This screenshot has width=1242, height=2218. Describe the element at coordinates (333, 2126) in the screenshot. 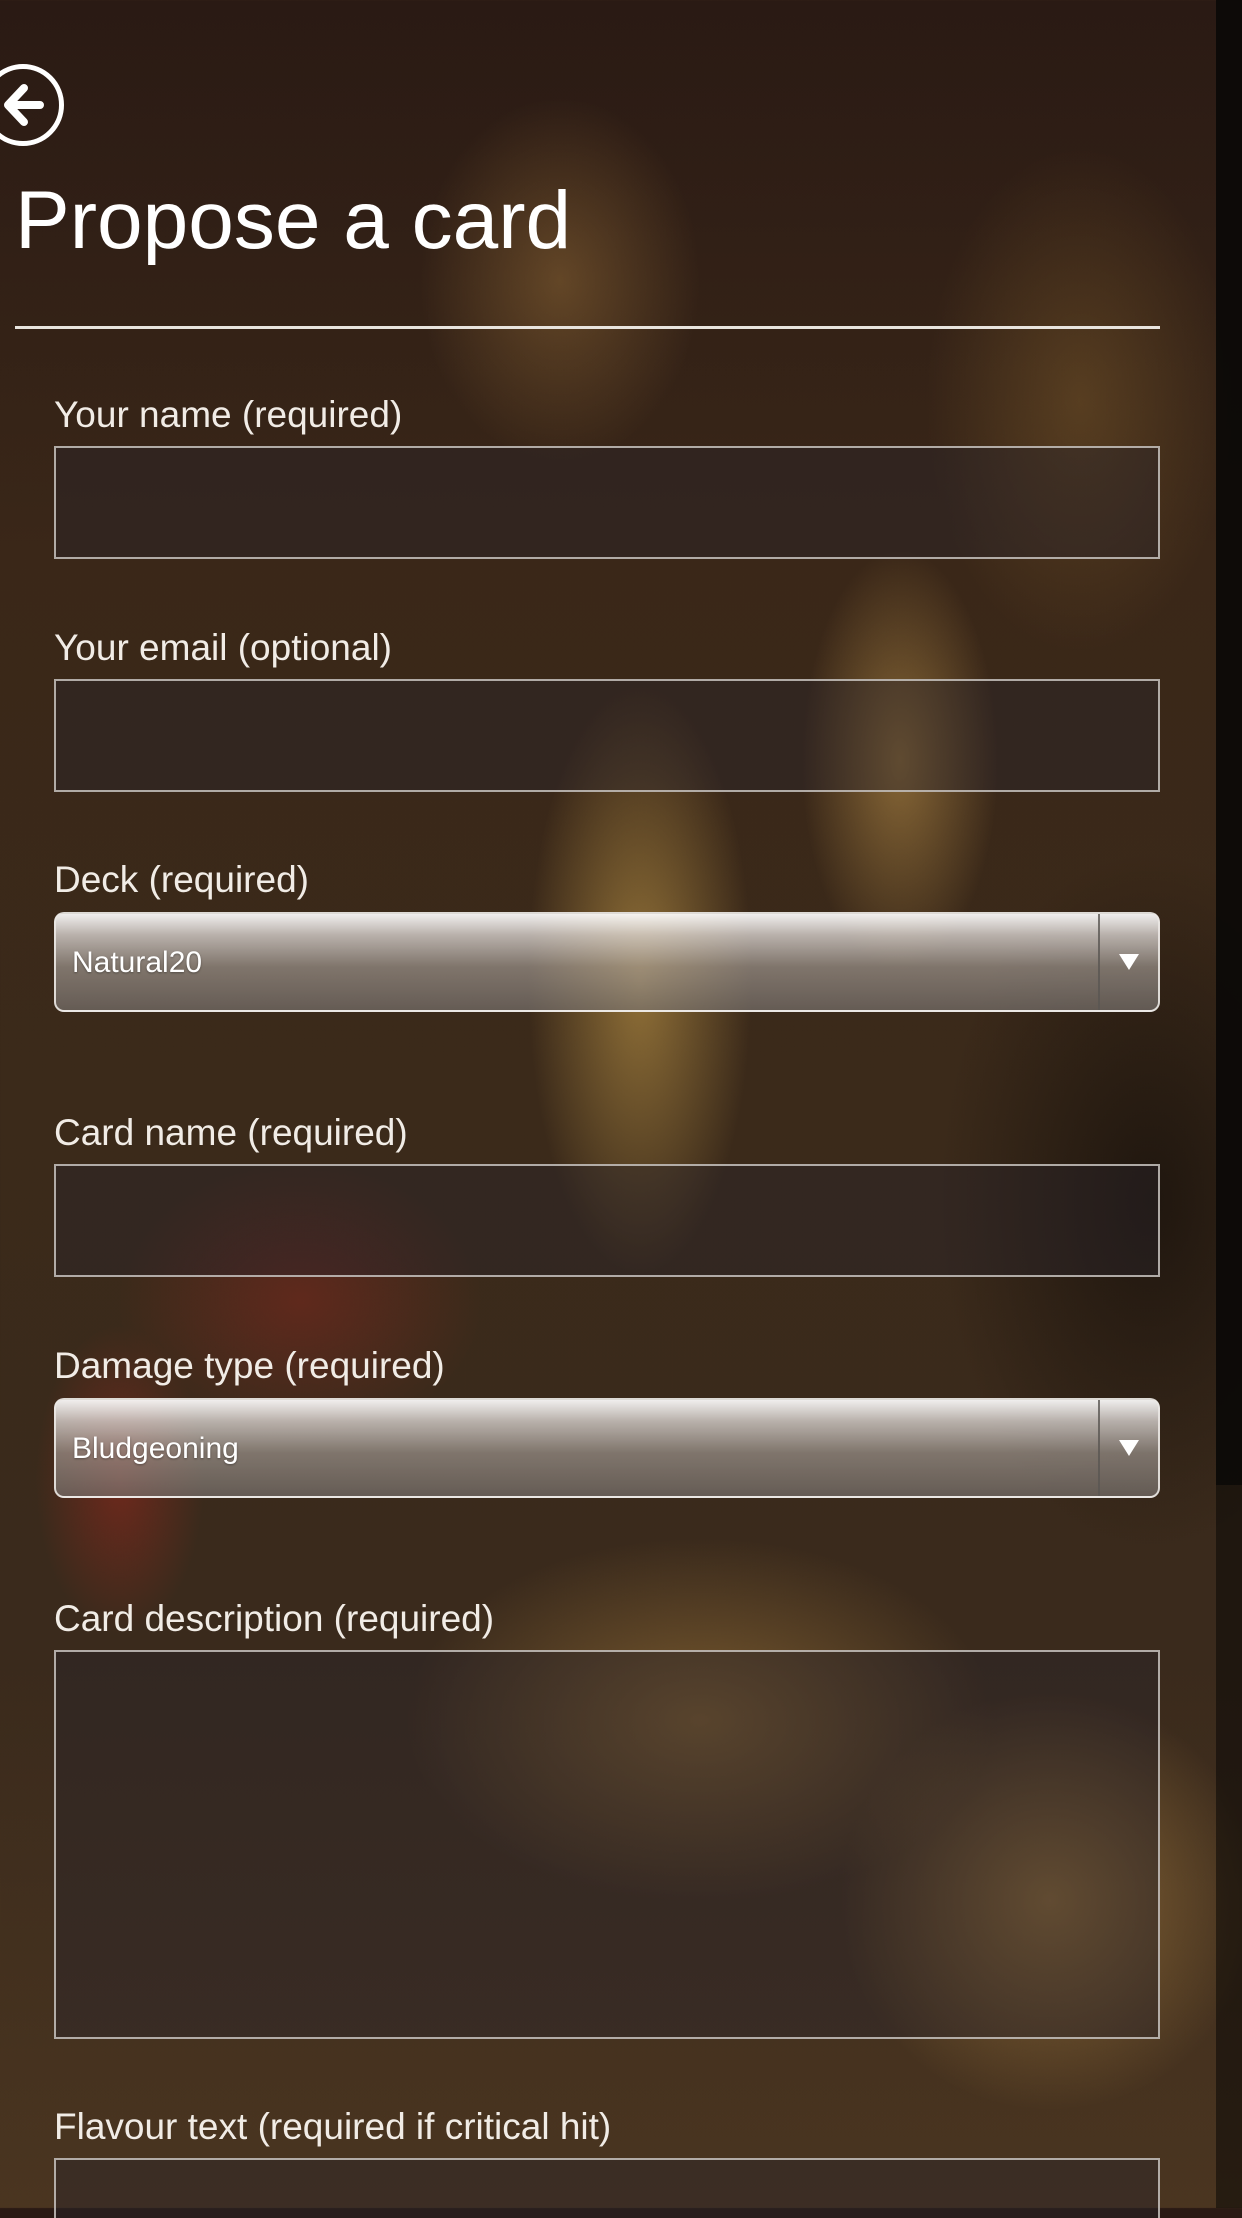

I see `flavour-text-label: Flavour text (required if critical hit)` at that location.